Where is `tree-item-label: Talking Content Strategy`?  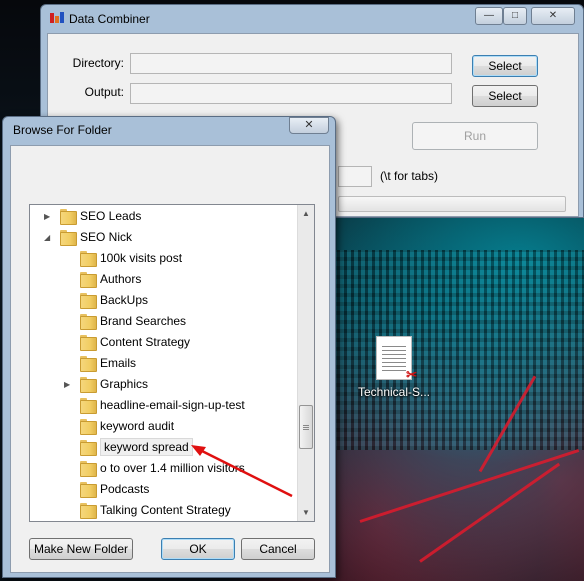
tree-item-label: Talking Content Strategy is located at coordinates (165, 510).